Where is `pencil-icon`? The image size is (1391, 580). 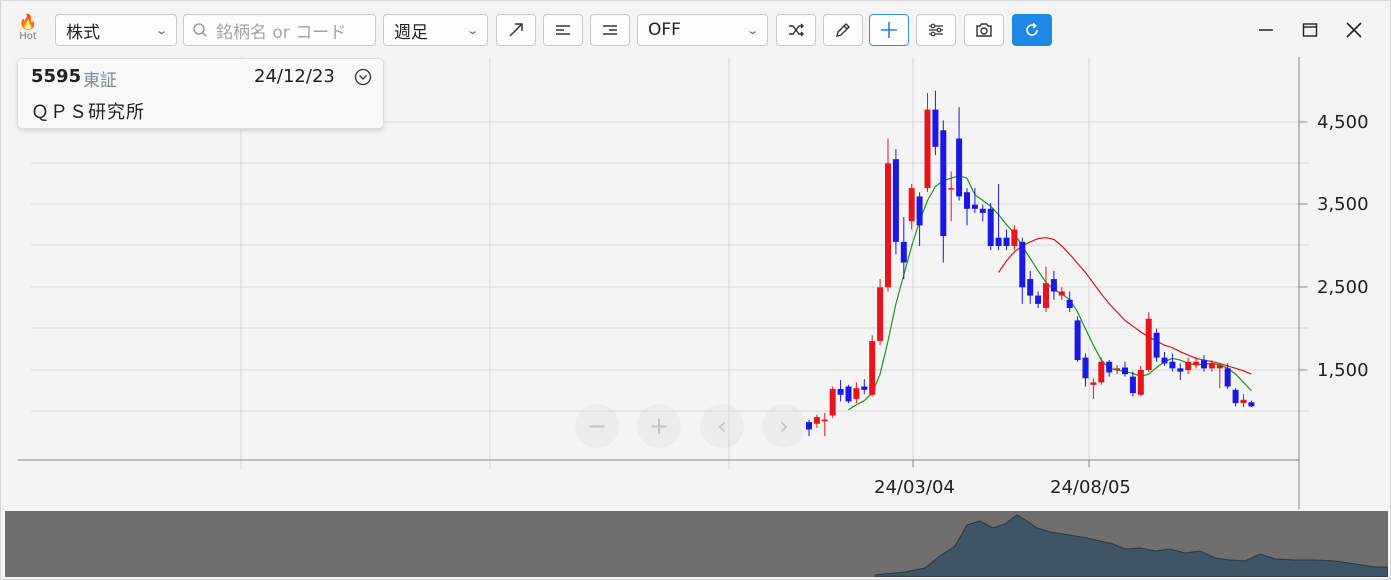 pencil-icon is located at coordinates (843, 30).